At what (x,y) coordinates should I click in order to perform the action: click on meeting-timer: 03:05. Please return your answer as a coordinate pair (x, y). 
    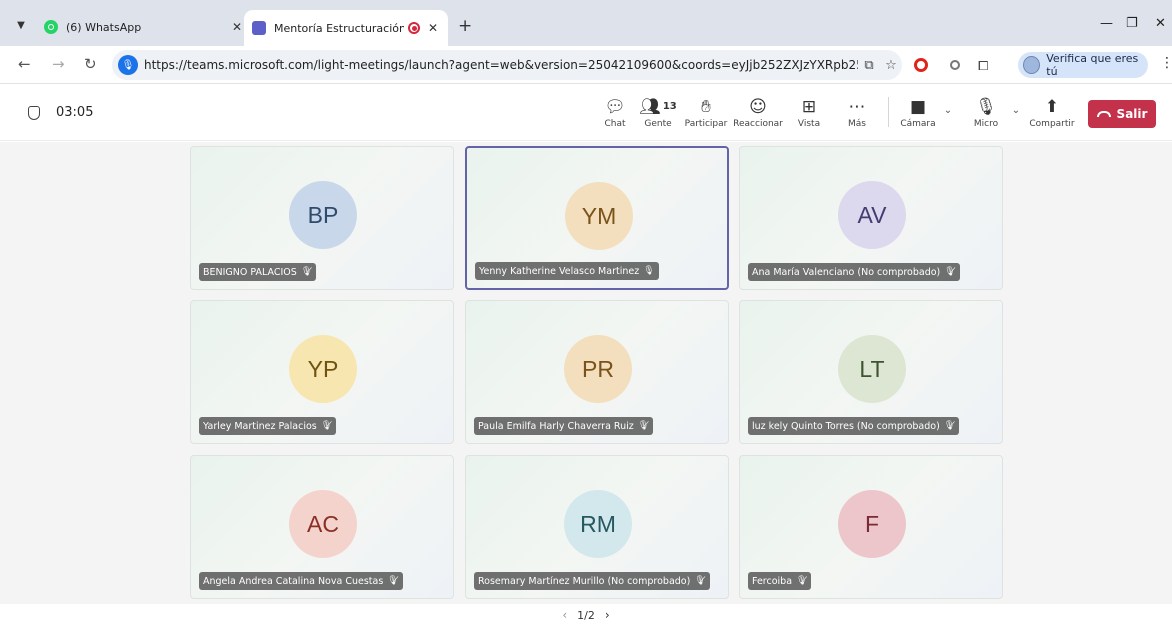
    Looking at the image, I should click on (75, 112).